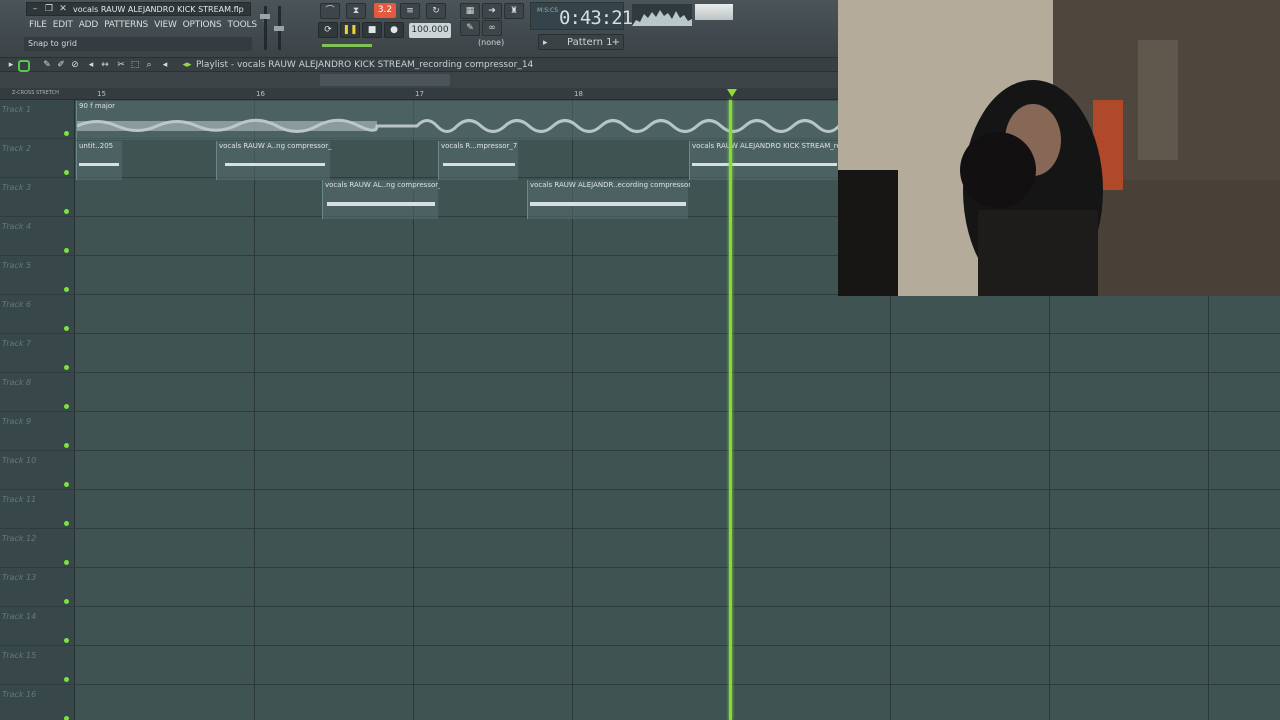  Describe the element at coordinates (24, 66) in the screenshot. I see `magnet-icon` at that location.